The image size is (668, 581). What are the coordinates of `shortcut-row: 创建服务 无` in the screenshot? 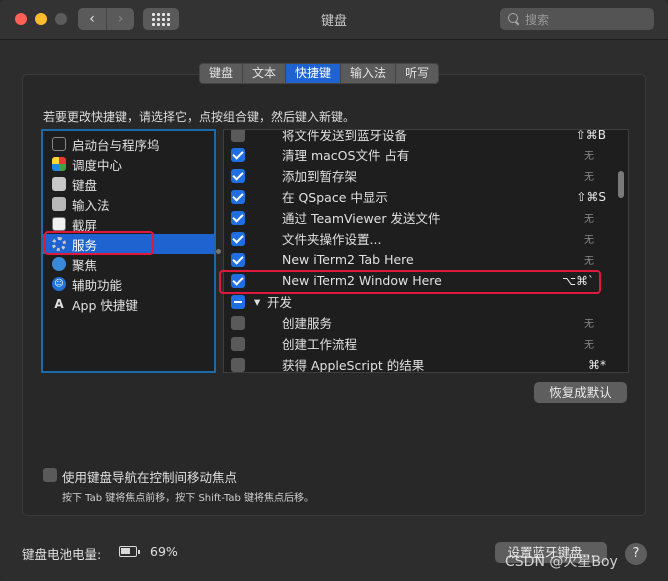 It's located at (419, 322).